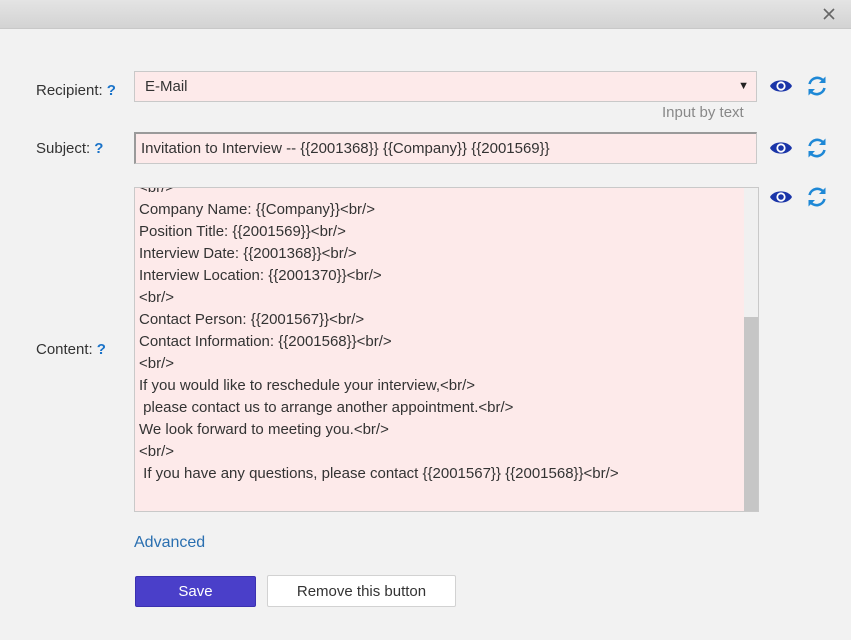  I want to click on subject-label-text: Subject:, so click(63, 148).